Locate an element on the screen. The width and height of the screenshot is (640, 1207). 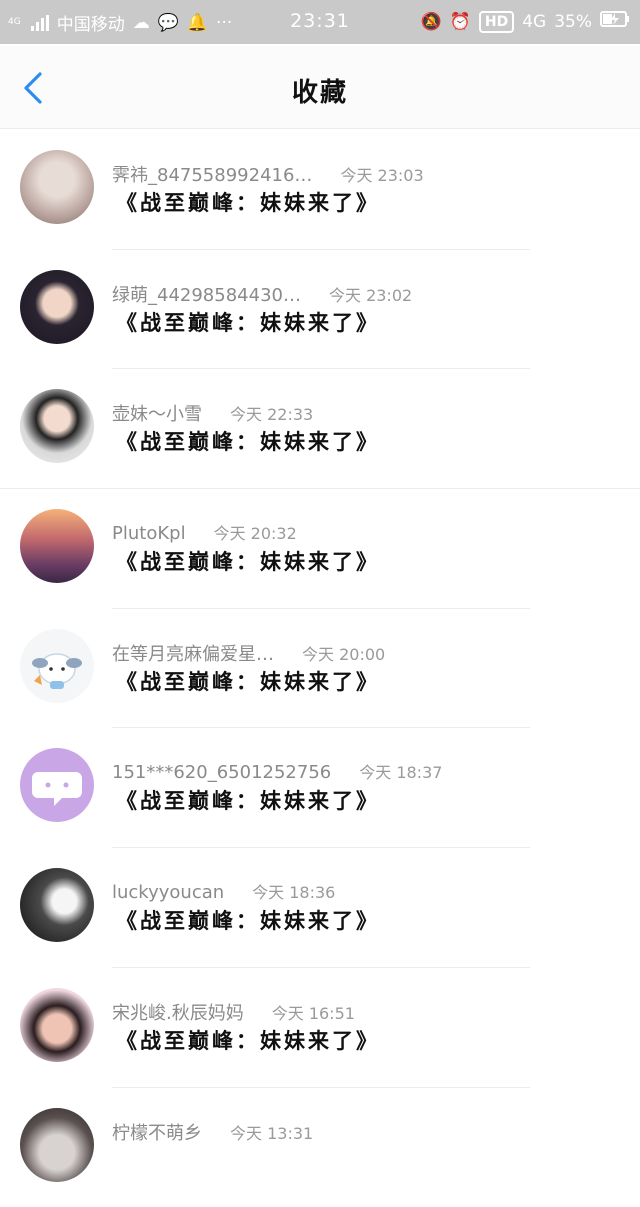
timestamp: 今天 23:03 is located at coordinates (381, 174).